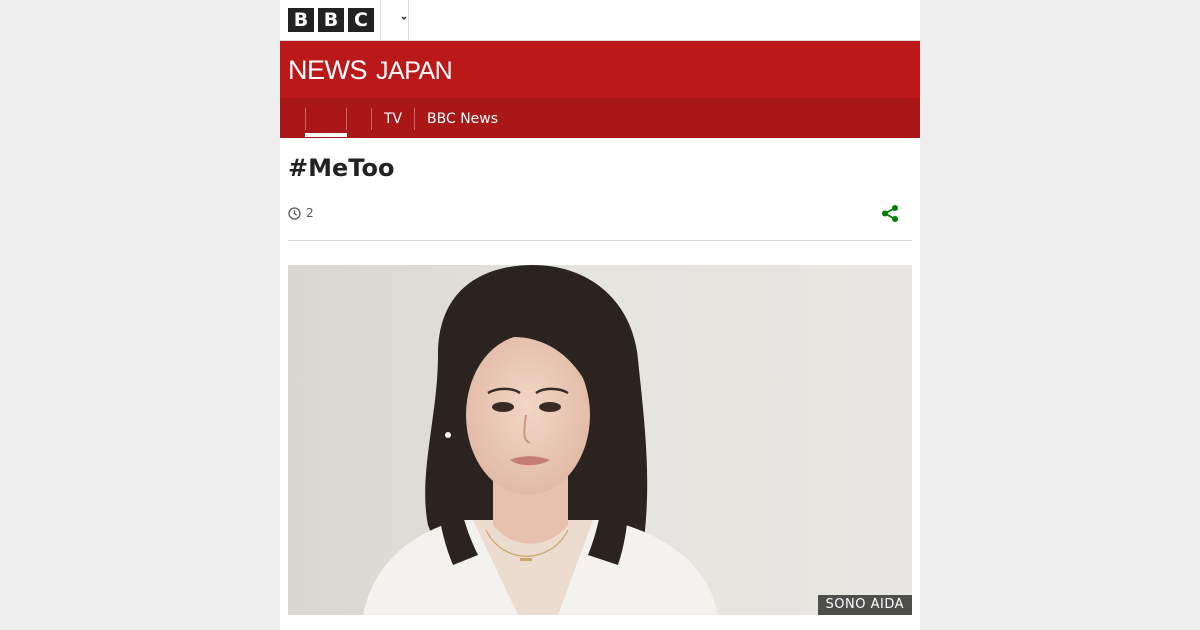  I want to click on nav-item-blank, so click(359, 119).